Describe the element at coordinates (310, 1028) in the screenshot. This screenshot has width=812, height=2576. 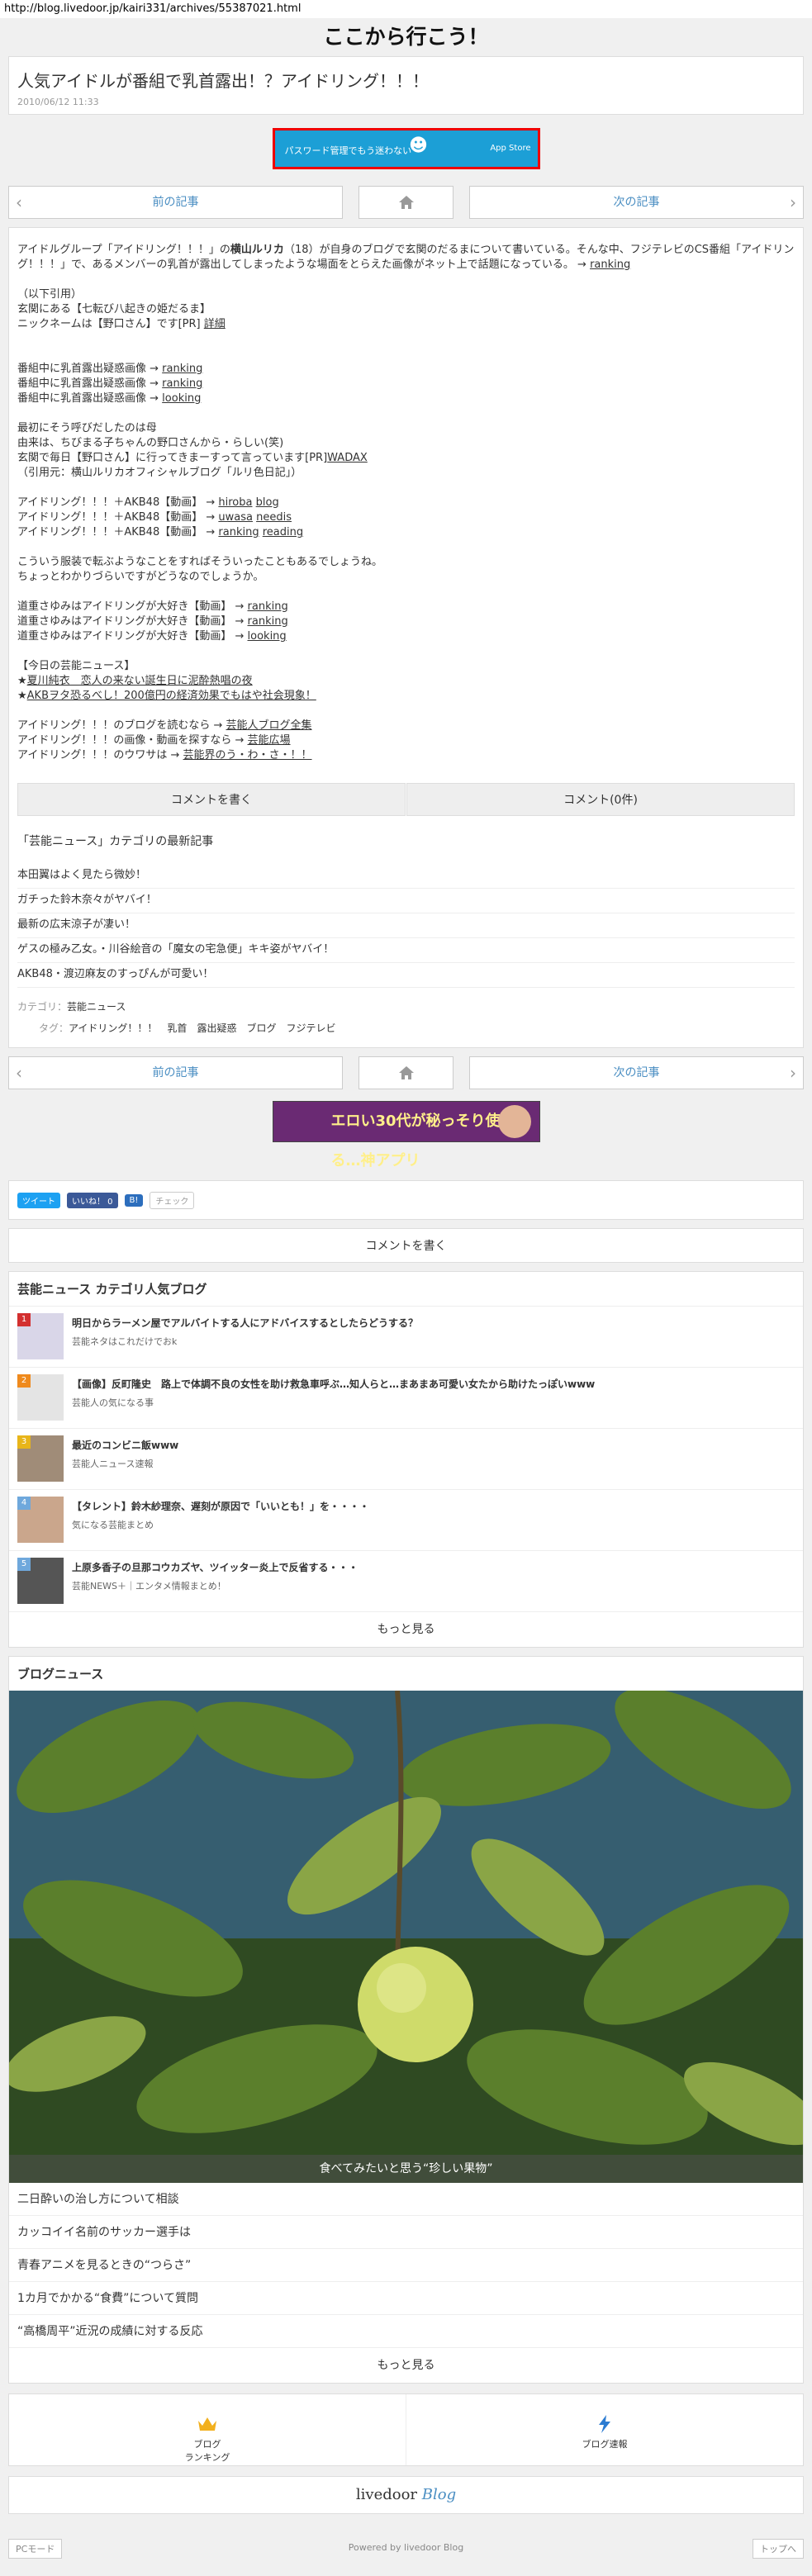
I see `tag-link: フジテレビ` at that location.